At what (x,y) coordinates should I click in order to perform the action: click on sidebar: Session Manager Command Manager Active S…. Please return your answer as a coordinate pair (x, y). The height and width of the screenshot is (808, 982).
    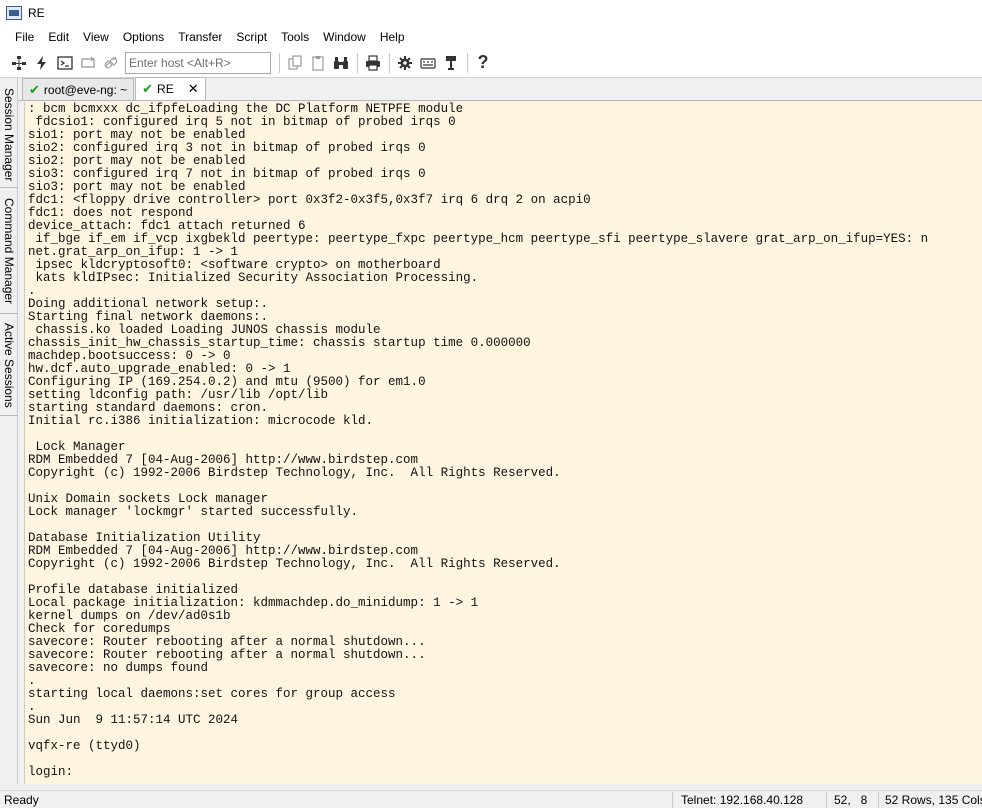
    Looking at the image, I should click on (9, 431).